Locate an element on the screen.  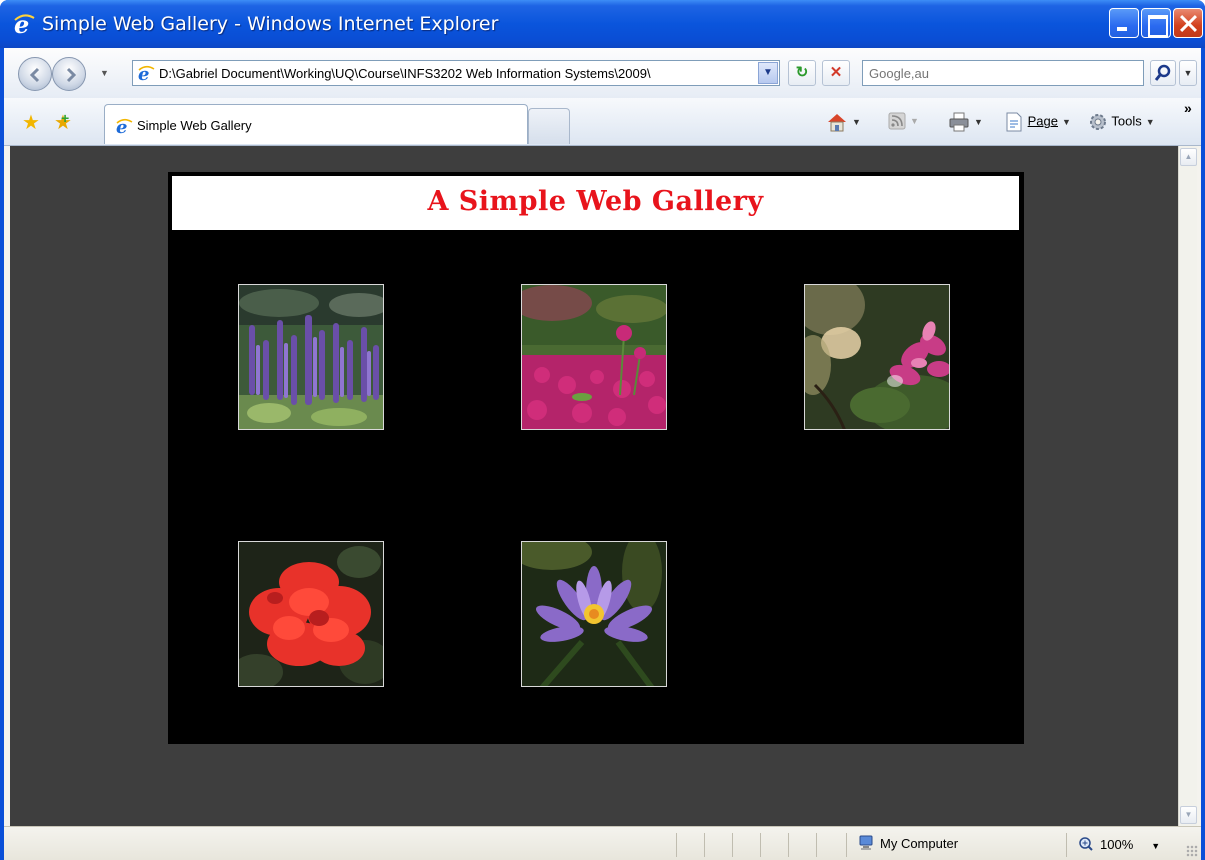
search-input is located at coordinates (1004, 73).